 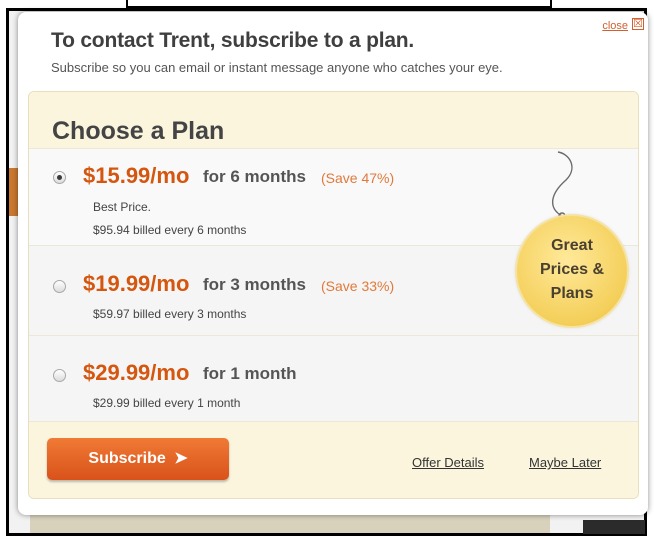 What do you see at coordinates (59, 177) in the screenshot?
I see `plan-radio-6-months` at bounding box center [59, 177].